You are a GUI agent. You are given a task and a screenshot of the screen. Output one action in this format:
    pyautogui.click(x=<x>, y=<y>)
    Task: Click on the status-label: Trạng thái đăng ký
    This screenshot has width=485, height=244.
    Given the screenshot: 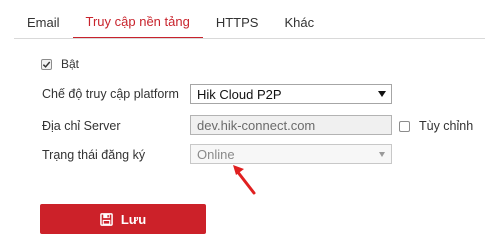 What is the action you would take?
    pyautogui.click(x=94, y=155)
    